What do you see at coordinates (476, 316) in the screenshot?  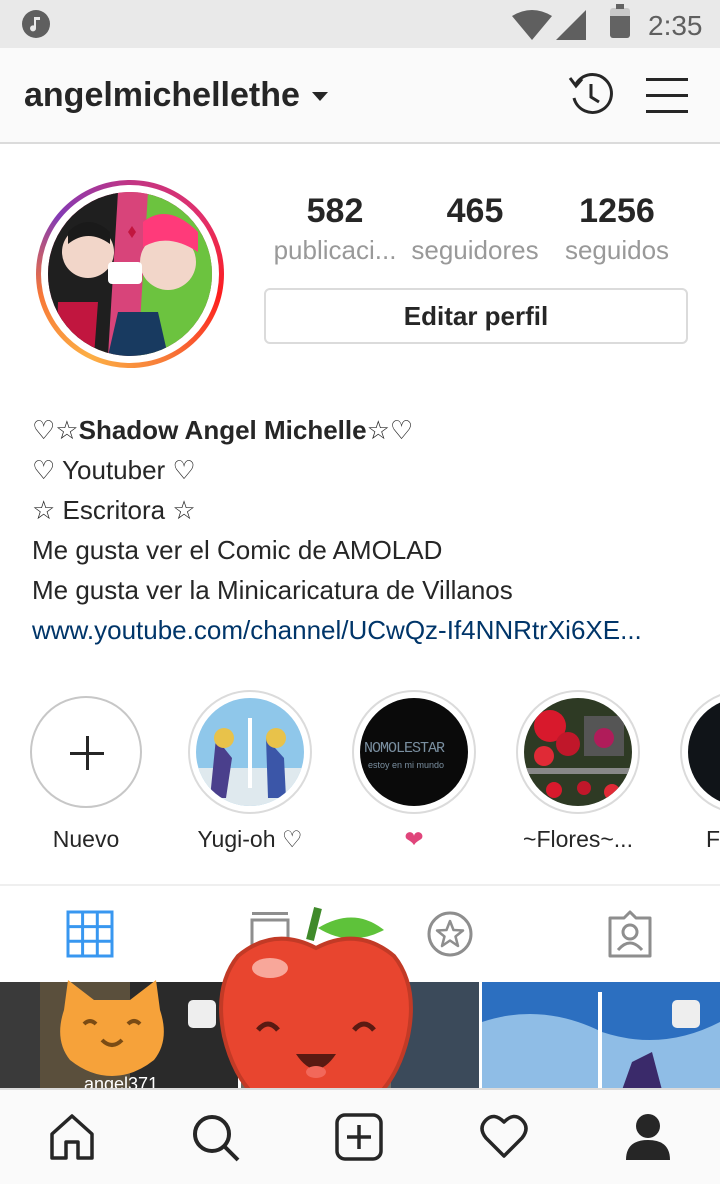 I see `edit-profile-button: Editar perfil` at bounding box center [476, 316].